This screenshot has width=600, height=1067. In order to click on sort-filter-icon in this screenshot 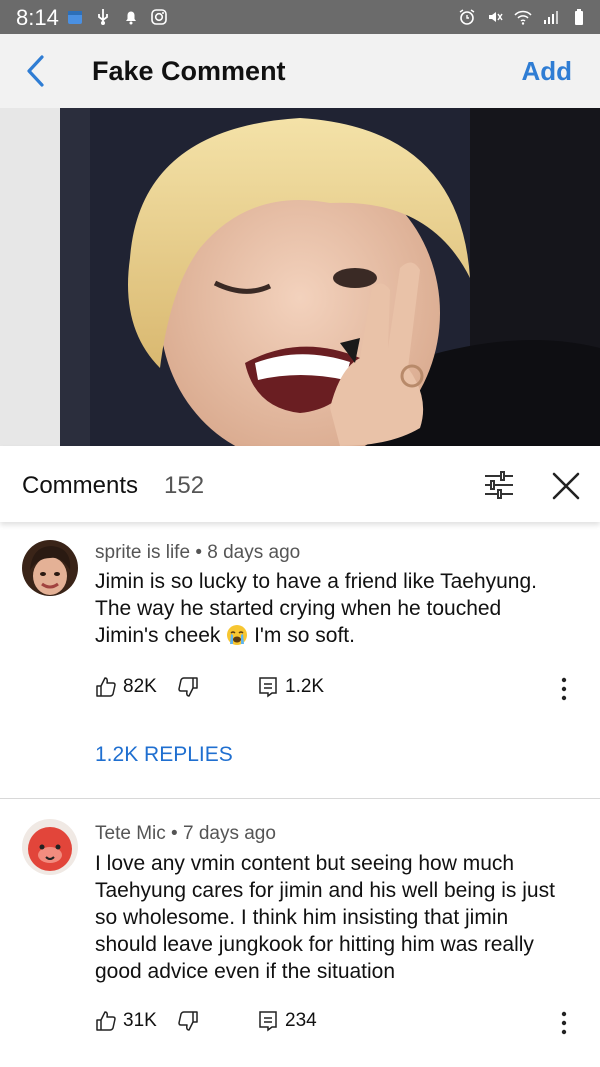, I will do `click(499, 485)`.